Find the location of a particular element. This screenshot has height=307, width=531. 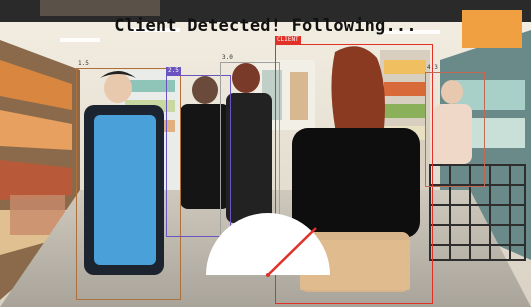

direction-gauge is located at coordinates (268, 245).